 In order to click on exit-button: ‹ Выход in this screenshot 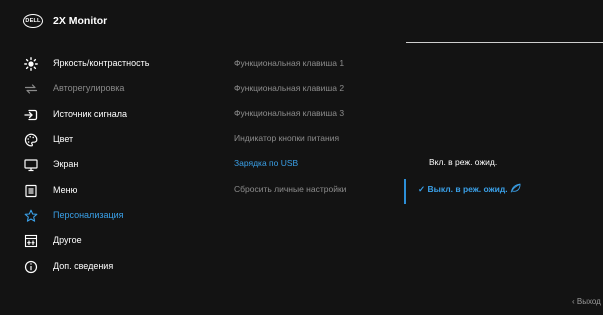, I will do `click(586, 301)`.